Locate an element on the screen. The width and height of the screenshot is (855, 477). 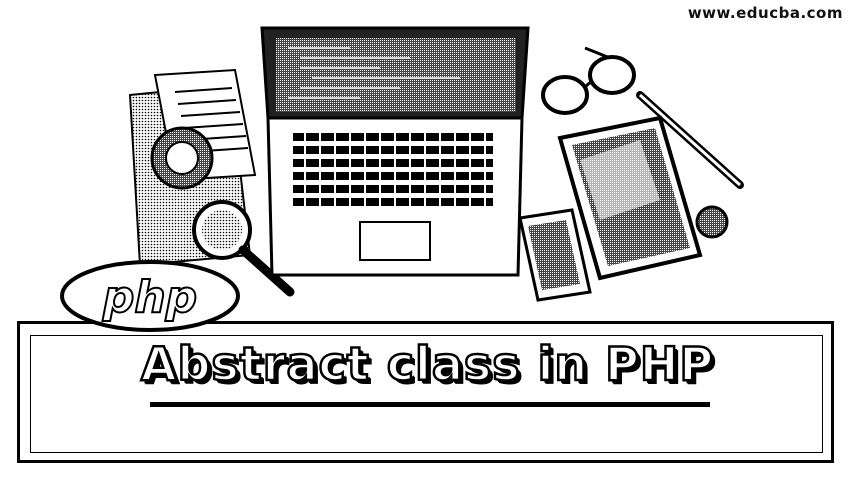
eyeglasses-icon is located at coordinates (588, 80).